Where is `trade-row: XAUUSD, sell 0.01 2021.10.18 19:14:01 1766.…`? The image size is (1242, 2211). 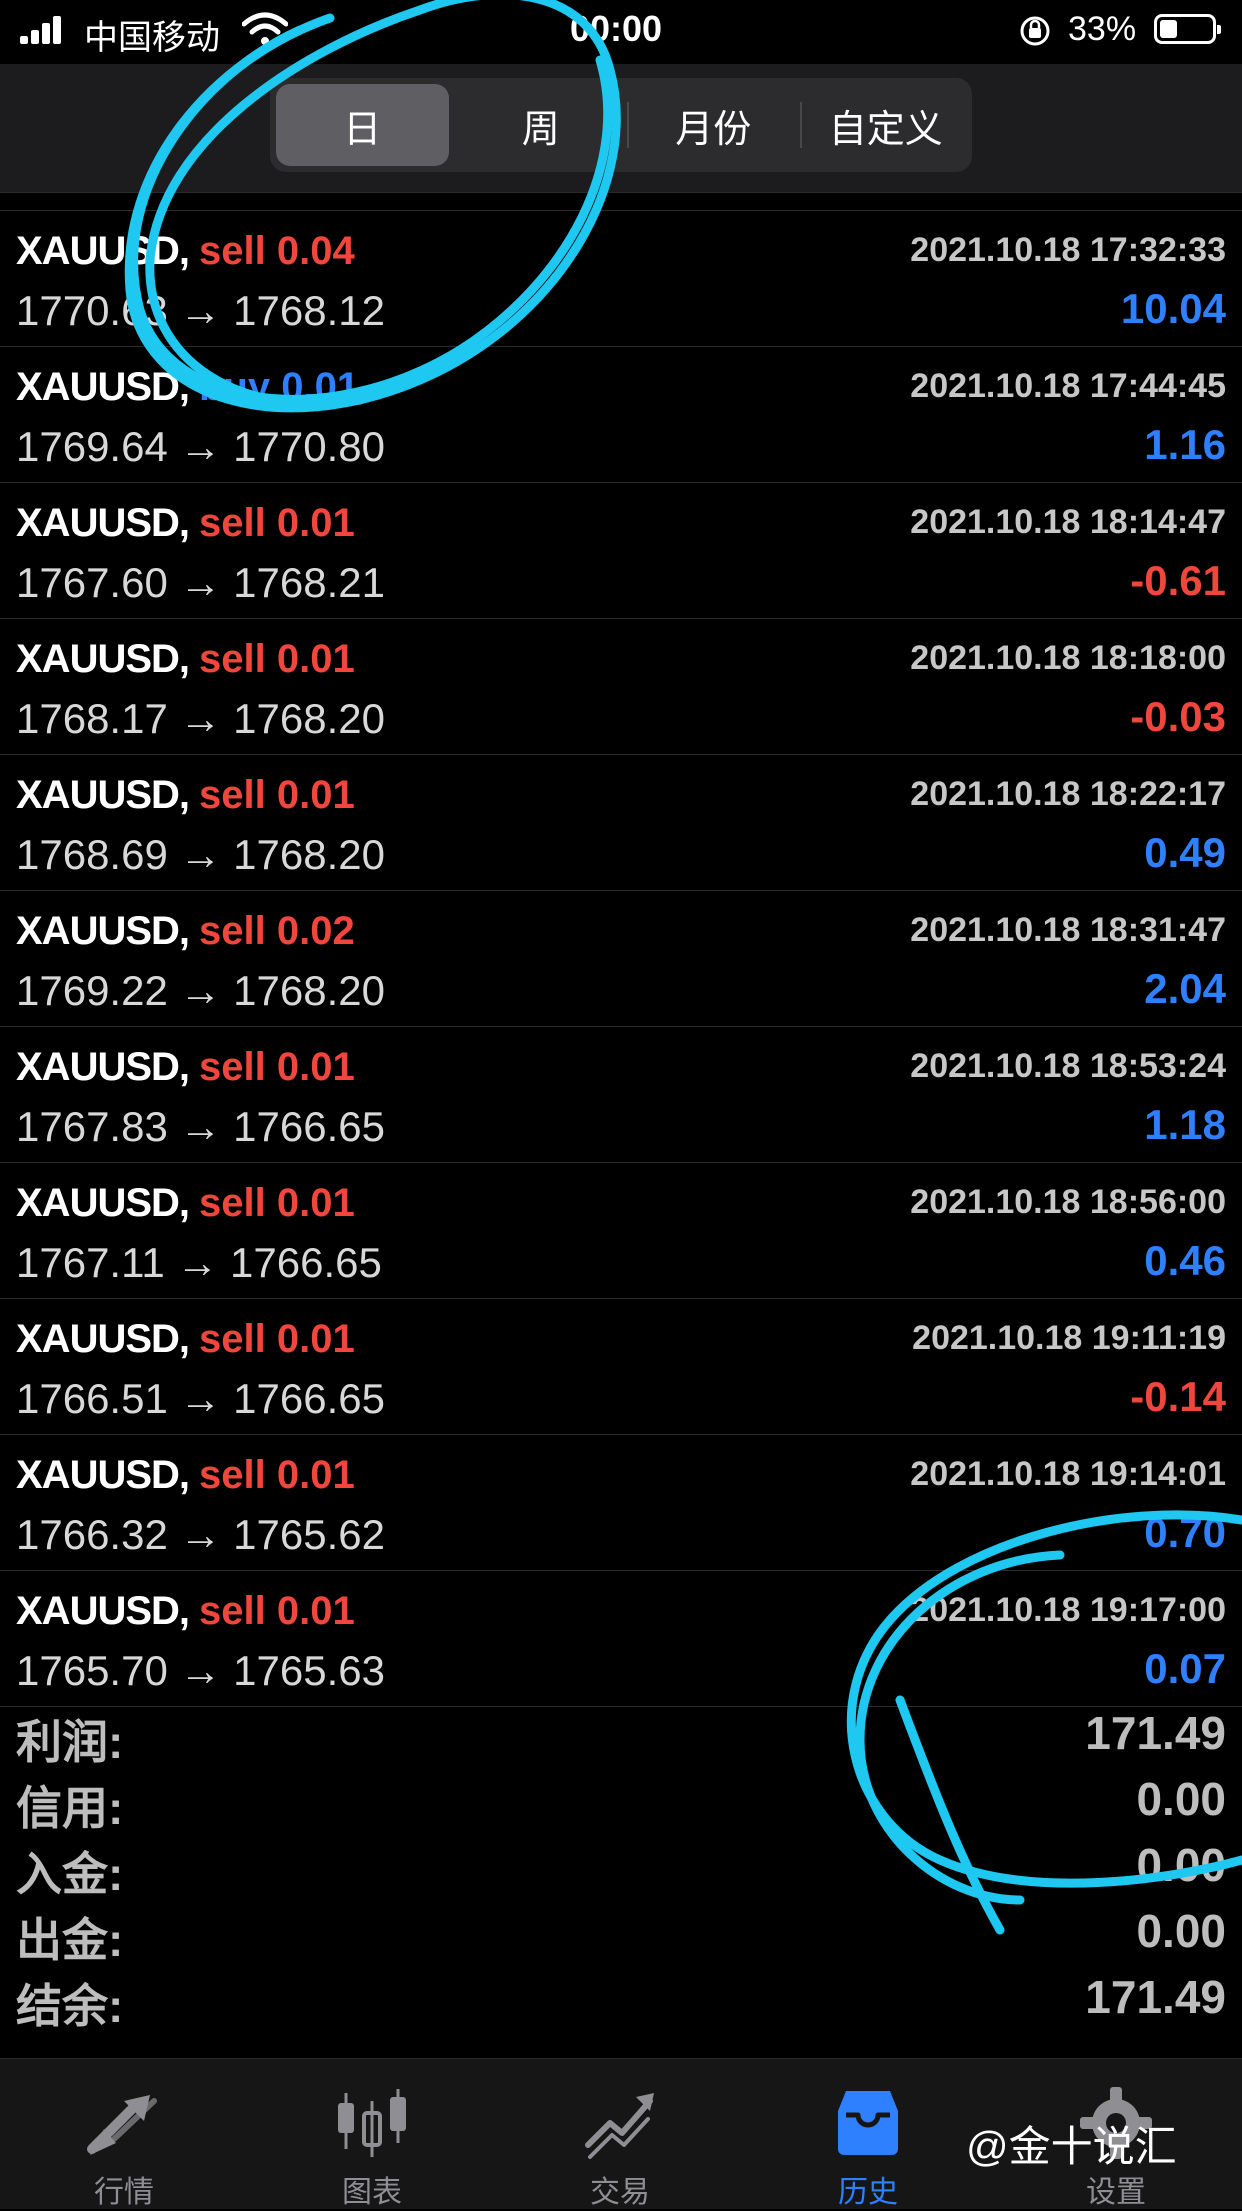
trade-row: XAUUSD, sell 0.01 2021.10.18 19:14:01 1766.… is located at coordinates (621, 1503).